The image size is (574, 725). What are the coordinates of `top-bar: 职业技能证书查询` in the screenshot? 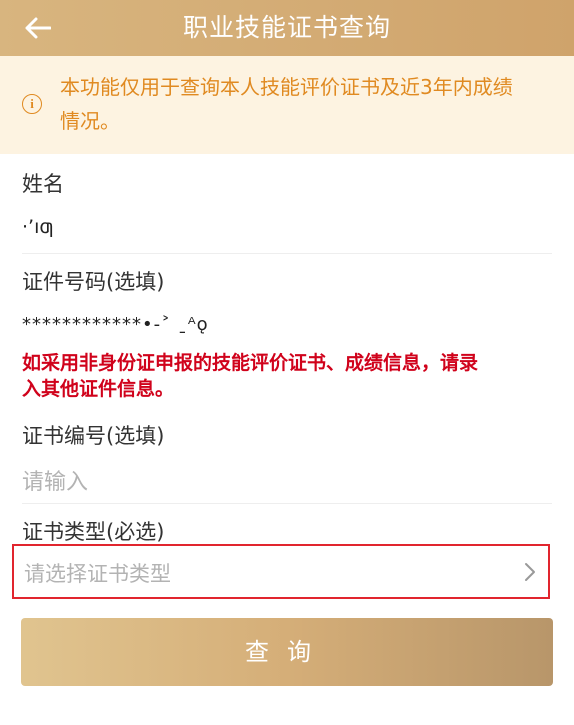 It's located at (287, 28).